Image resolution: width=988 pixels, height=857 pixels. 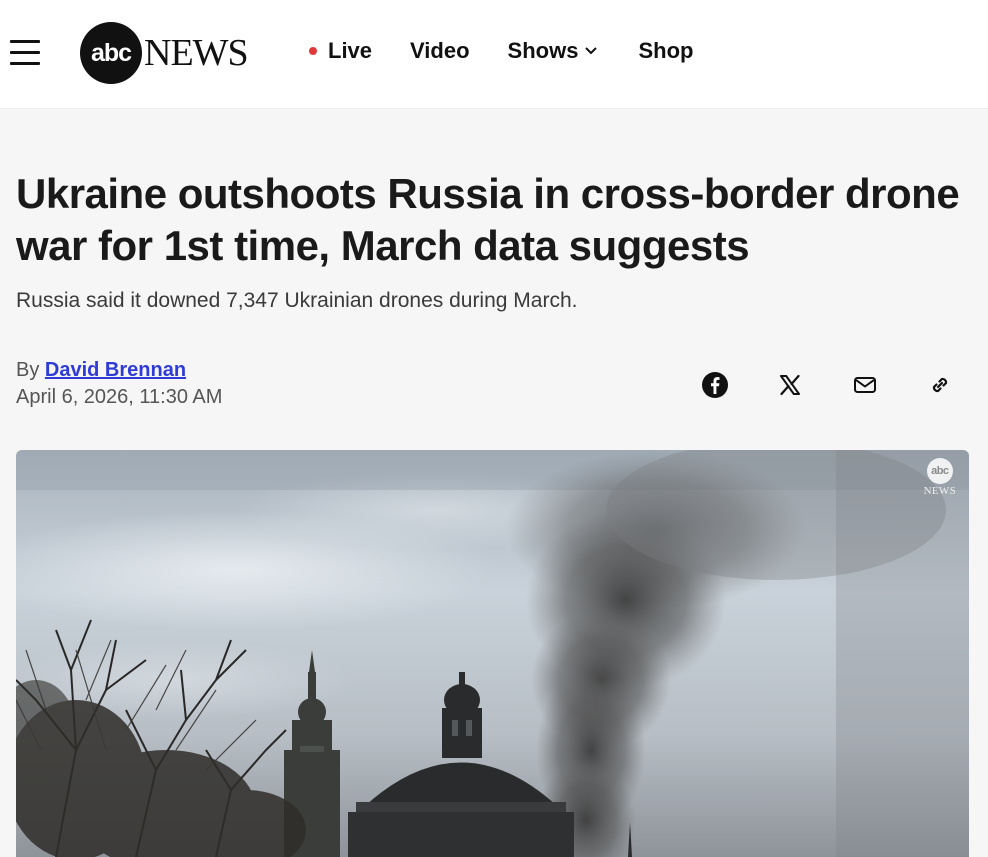 I want to click on watermark-word: NEWS, so click(x=939, y=491).